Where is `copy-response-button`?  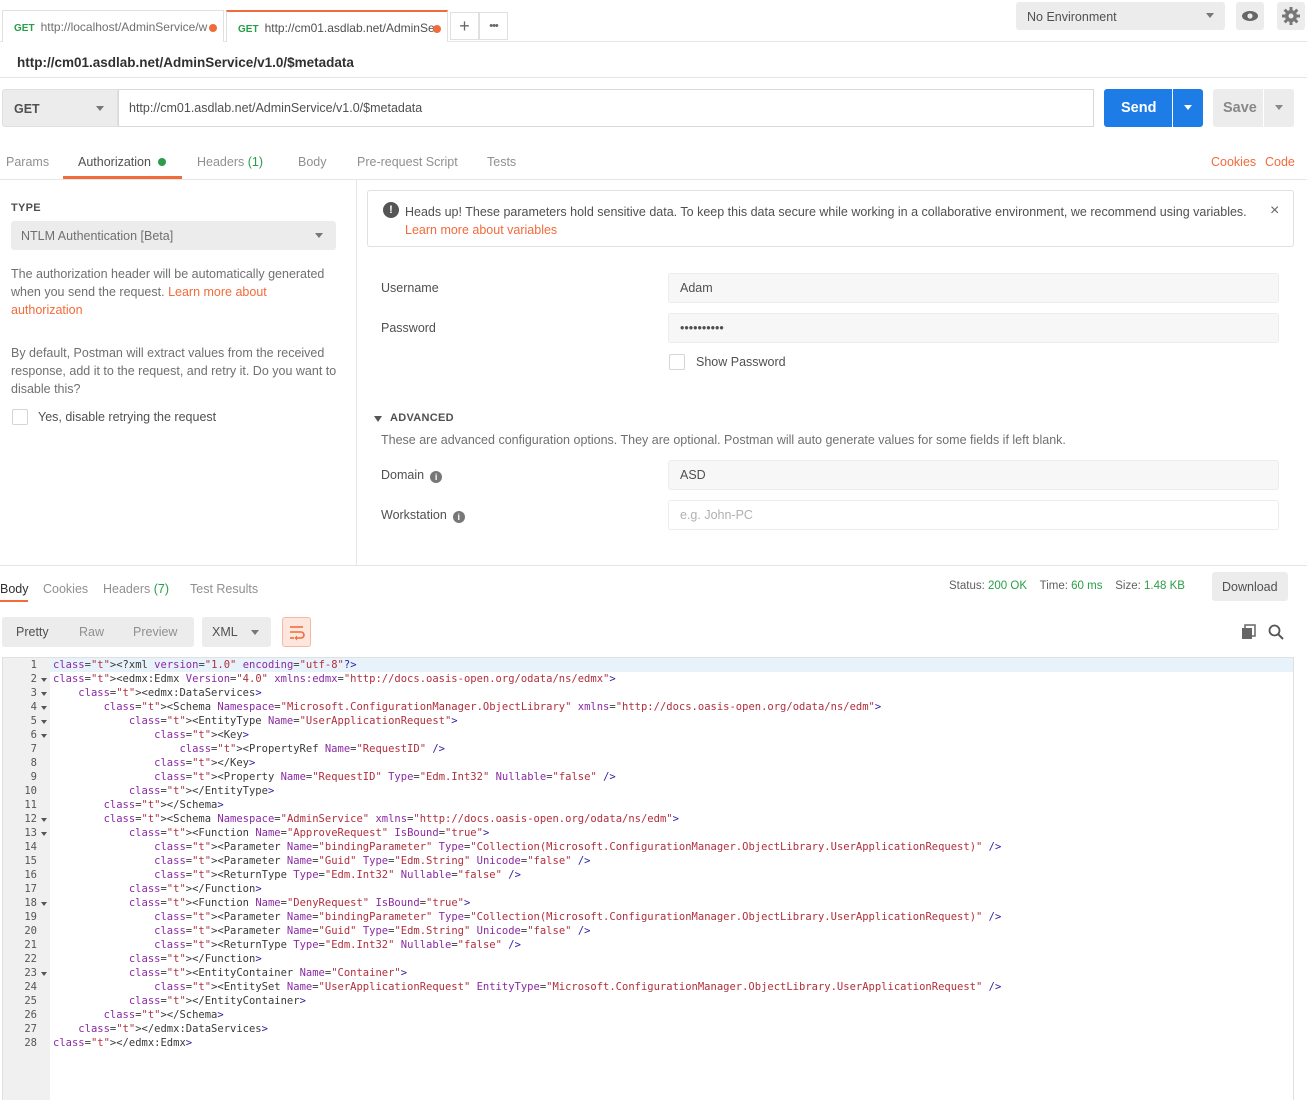 copy-response-button is located at coordinates (1249, 633).